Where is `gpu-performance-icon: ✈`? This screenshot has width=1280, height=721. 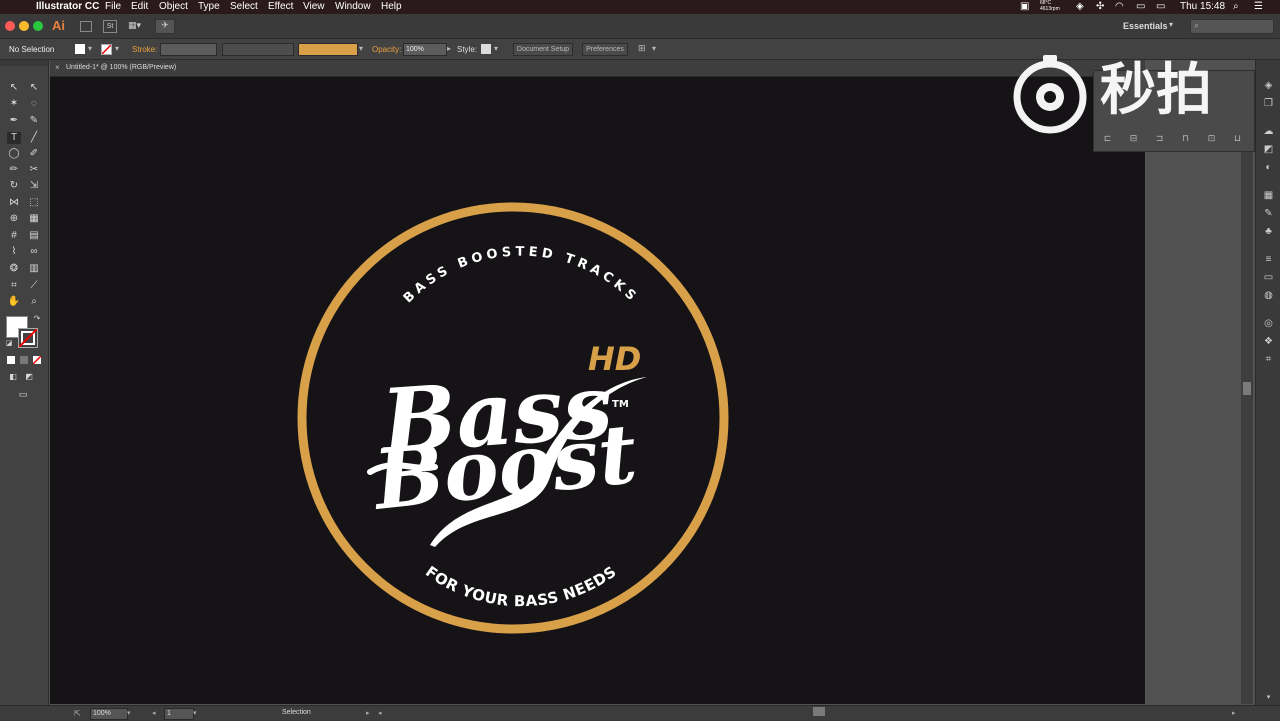
gpu-performance-icon: ✈ is located at coordinates (165, 26).